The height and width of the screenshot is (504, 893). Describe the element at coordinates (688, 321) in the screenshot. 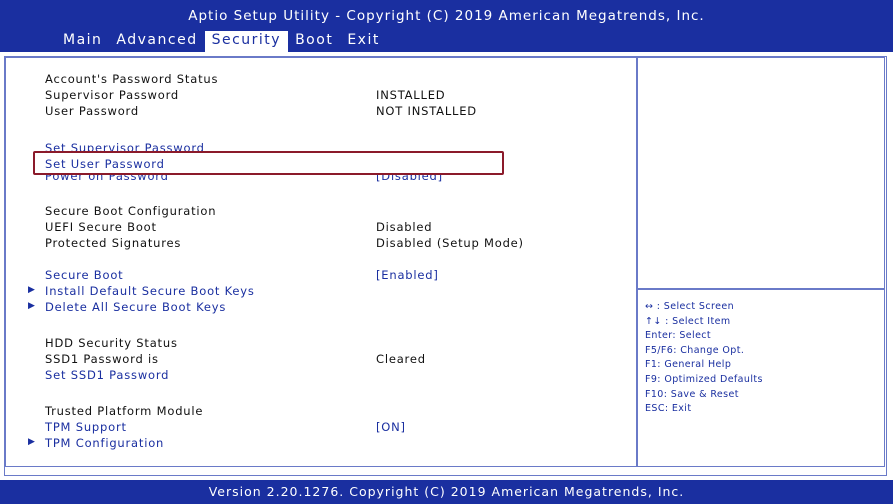

I see `help-select-item: ↑↓ : Select Item` at that location.